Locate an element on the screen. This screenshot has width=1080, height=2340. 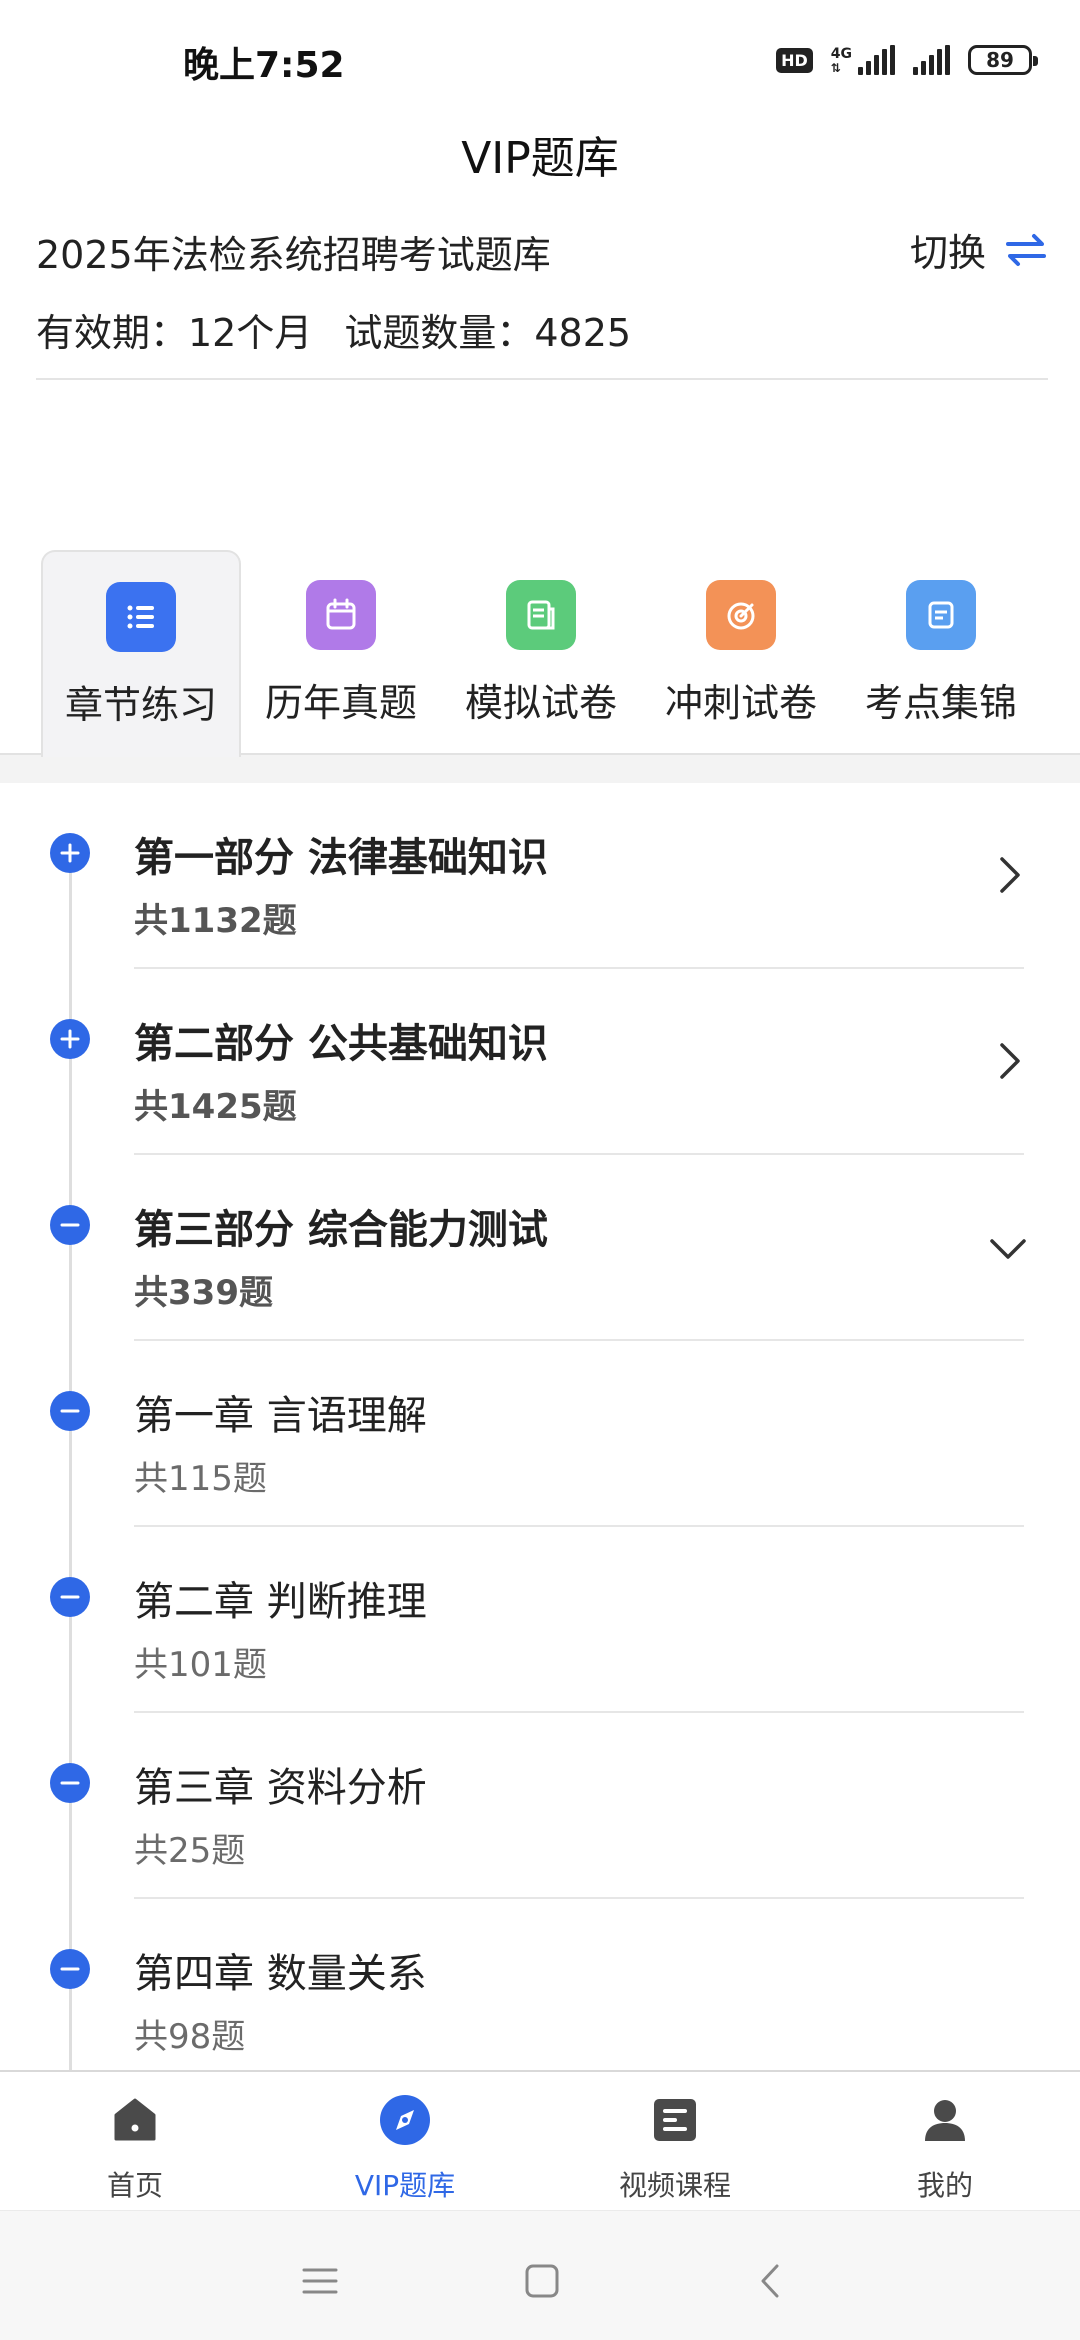
list-item-part-2: 第二部分 公共基础知识 共1425题 is located at coordinates (540, 1062).